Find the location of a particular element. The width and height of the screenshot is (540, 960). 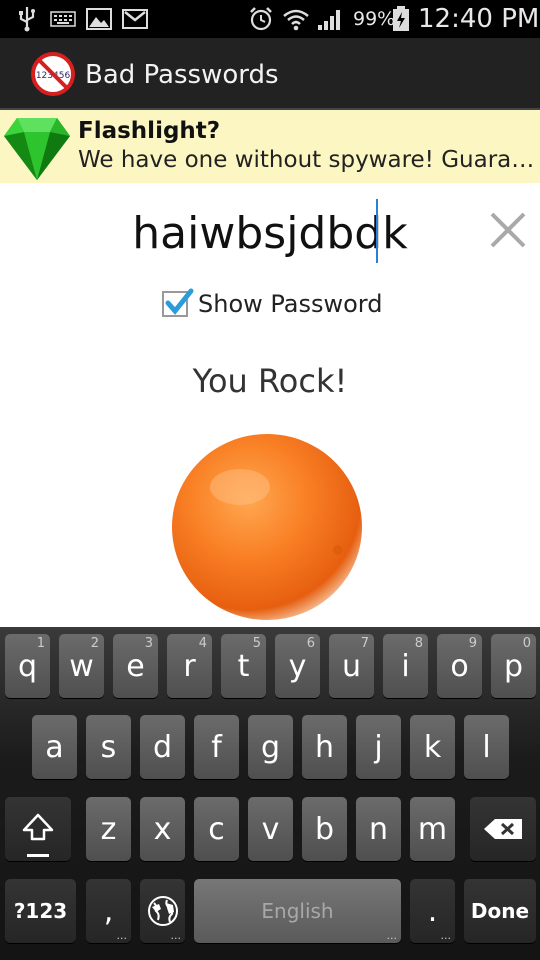

shift-key is located at coordinates (38, 829).